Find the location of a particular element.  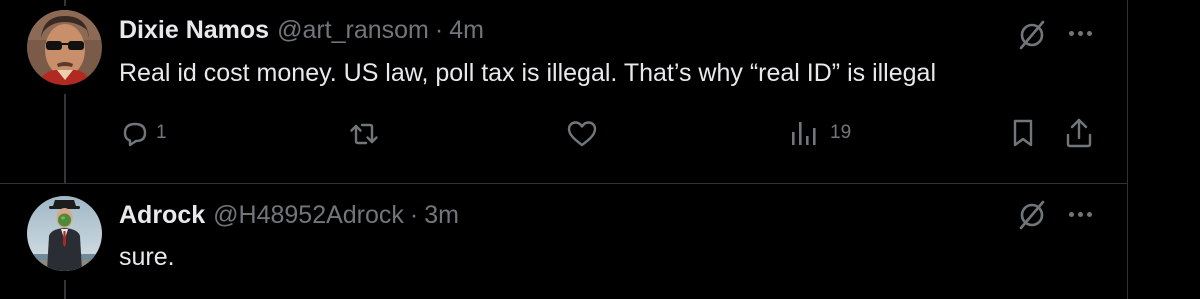

view-count: 19 is located at coordinates (841, 132).